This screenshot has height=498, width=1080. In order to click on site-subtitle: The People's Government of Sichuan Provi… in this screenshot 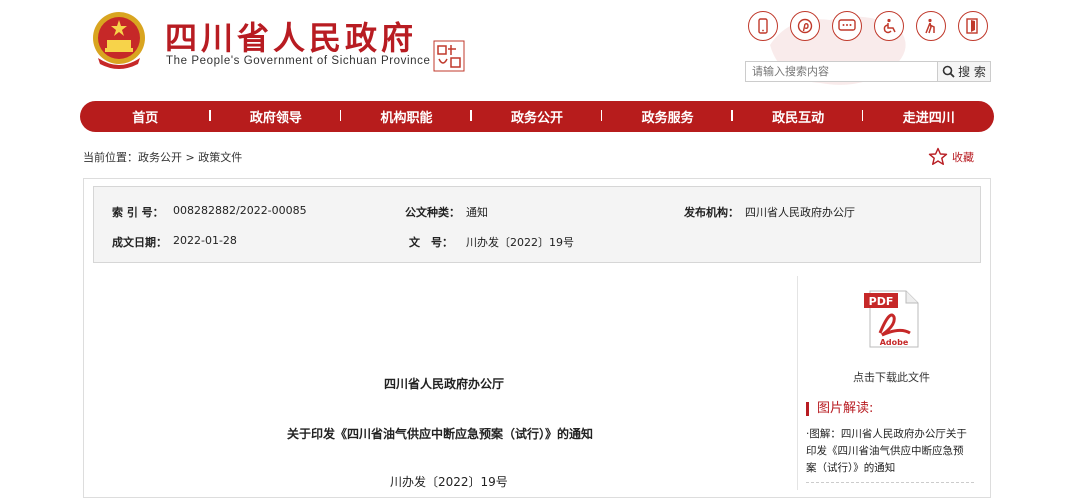, I will do `click(298, 61)`.